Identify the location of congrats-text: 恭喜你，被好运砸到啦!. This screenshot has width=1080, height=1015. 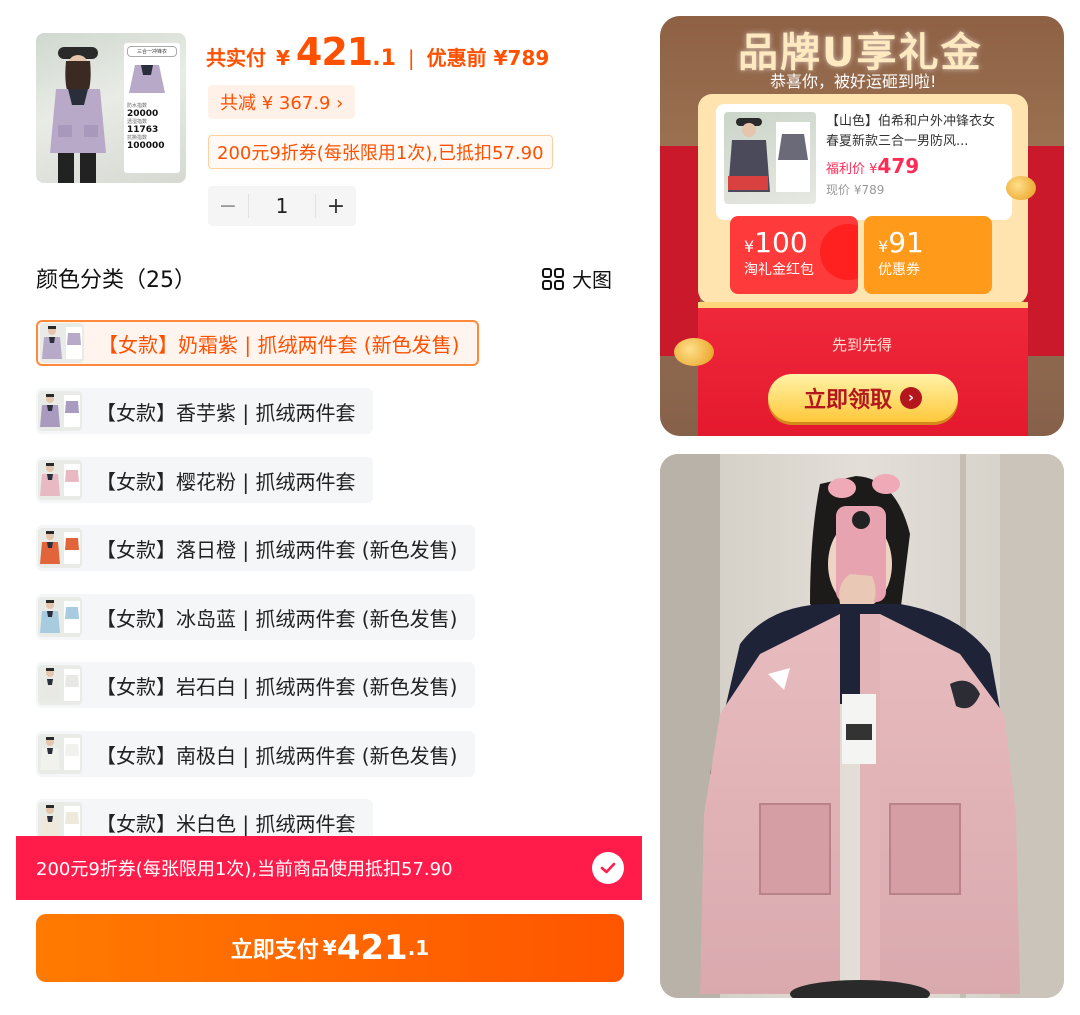
(853, 81).